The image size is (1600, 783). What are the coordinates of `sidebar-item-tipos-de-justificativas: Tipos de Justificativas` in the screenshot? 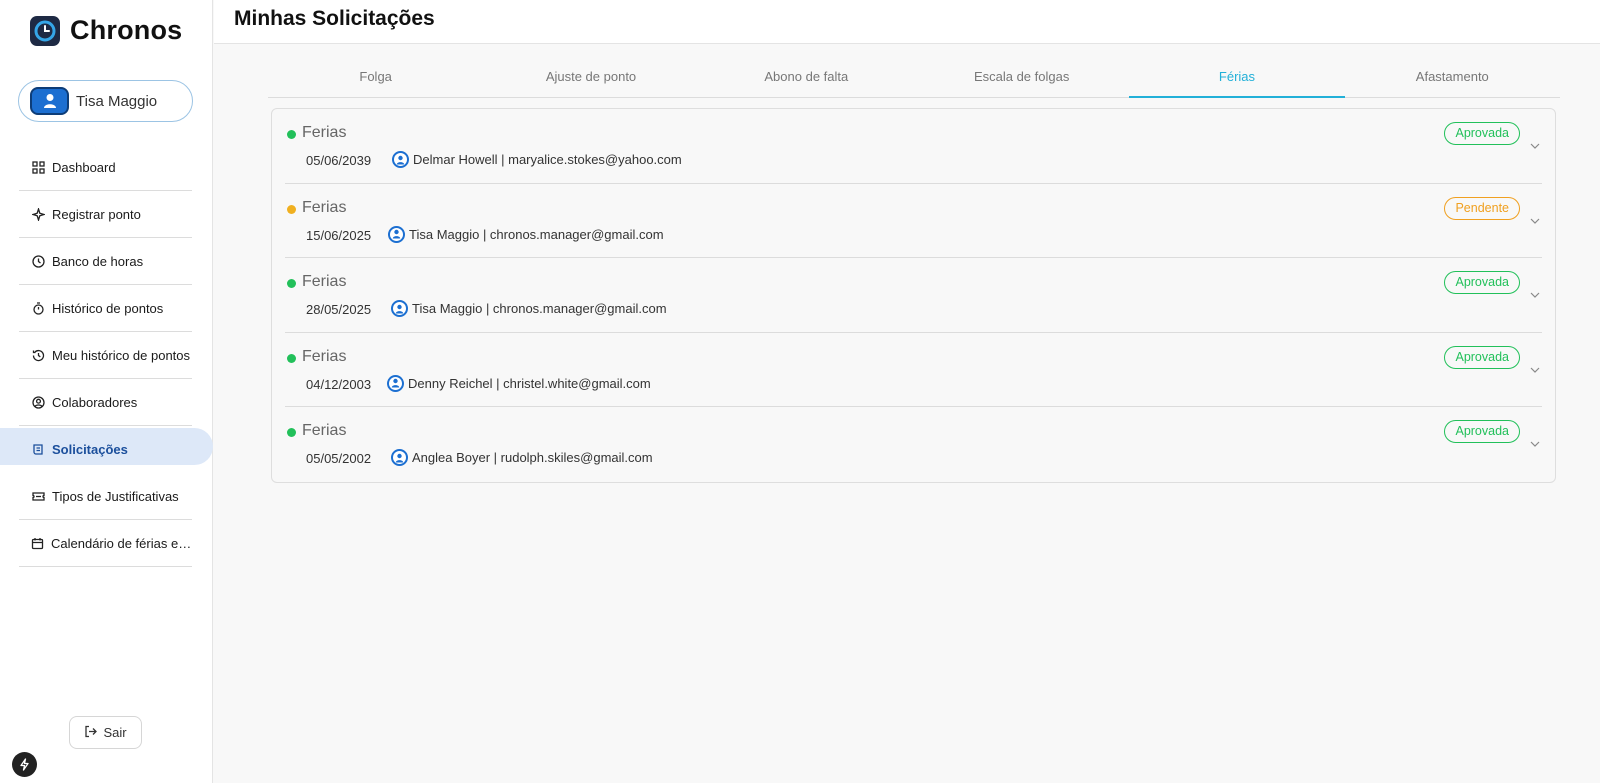 It's located at (105, 496).